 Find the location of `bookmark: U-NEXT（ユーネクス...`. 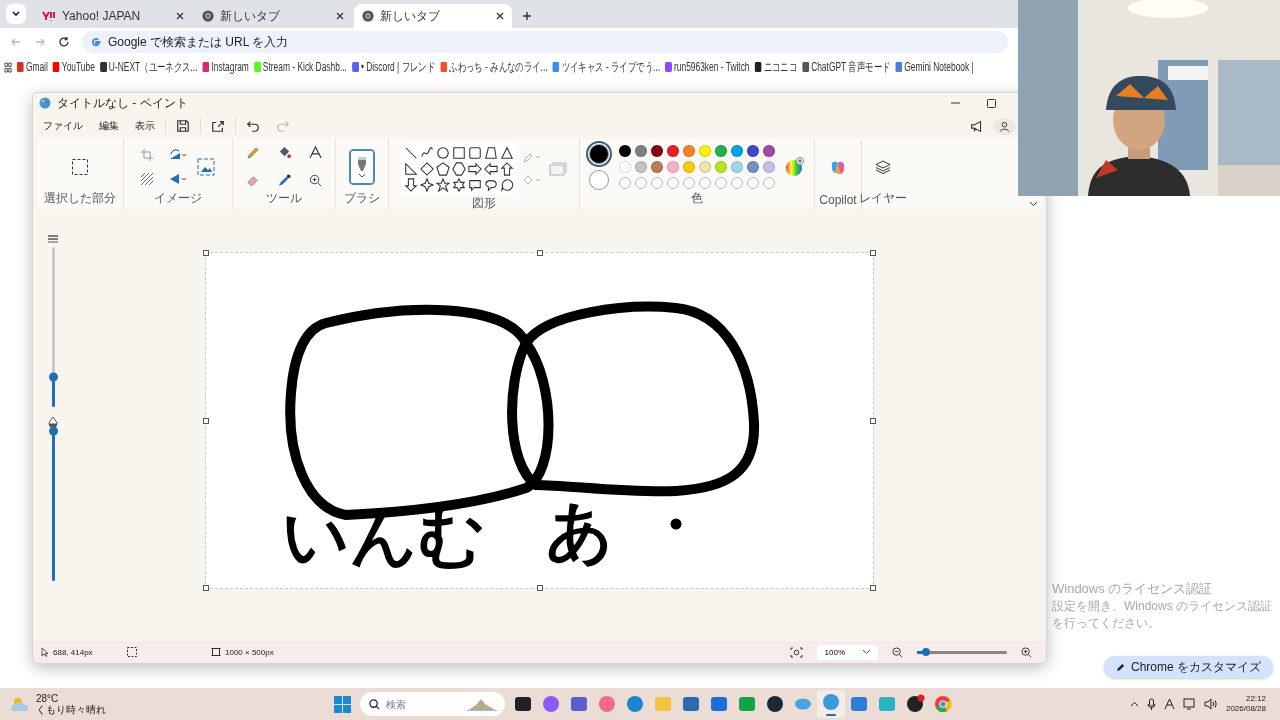

bookmark: U-NEXT（ユーネクス... is located at coordinates (148, 67).